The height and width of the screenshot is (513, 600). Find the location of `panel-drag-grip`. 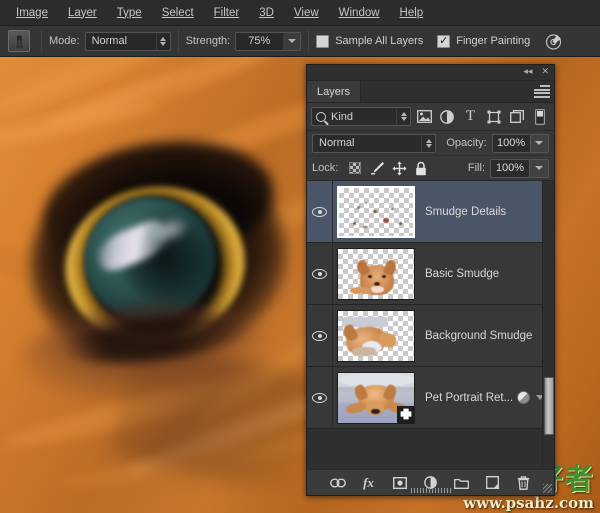

panel-drag-grip is located at coordinates (430, 490).